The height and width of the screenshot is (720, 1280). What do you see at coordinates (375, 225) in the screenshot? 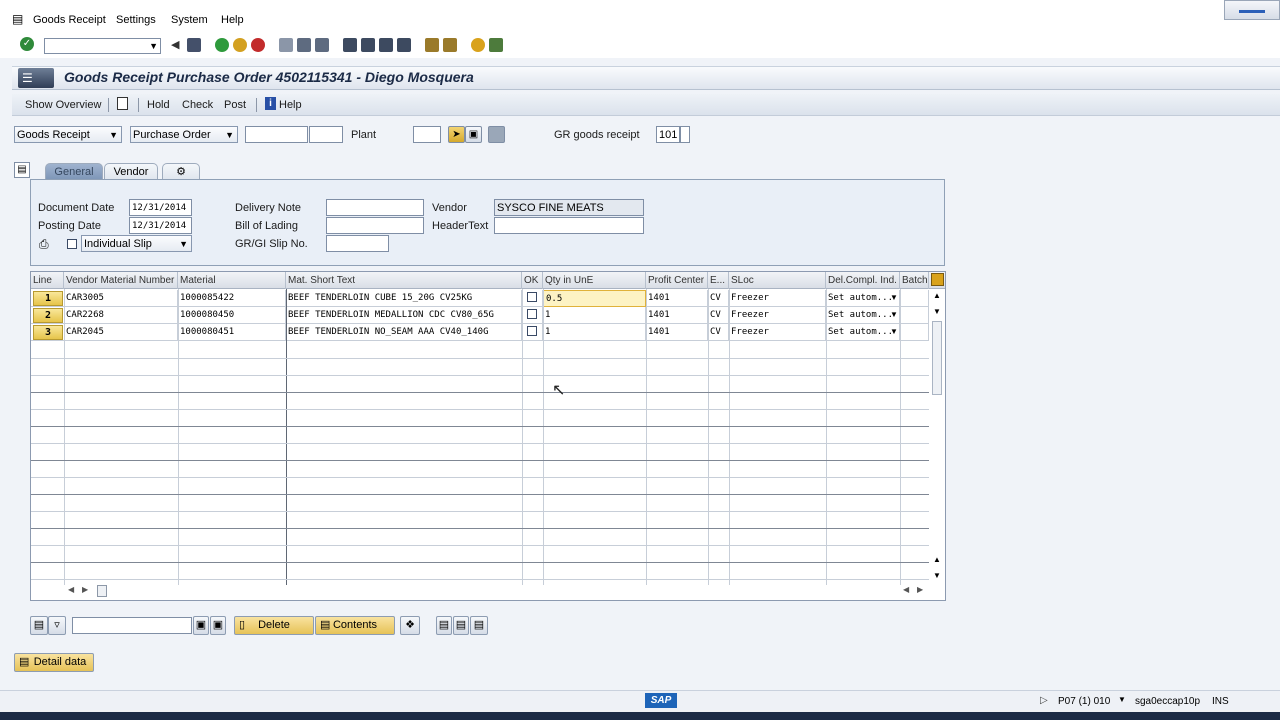
I see `bill-of-lading-input` at bounding box center [375, 225].